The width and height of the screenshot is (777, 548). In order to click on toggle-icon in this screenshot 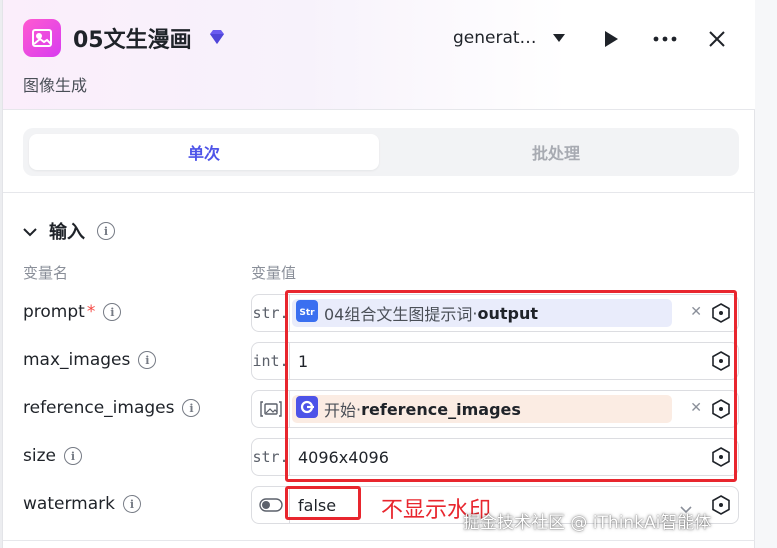, I will do `click(271, 505)`.